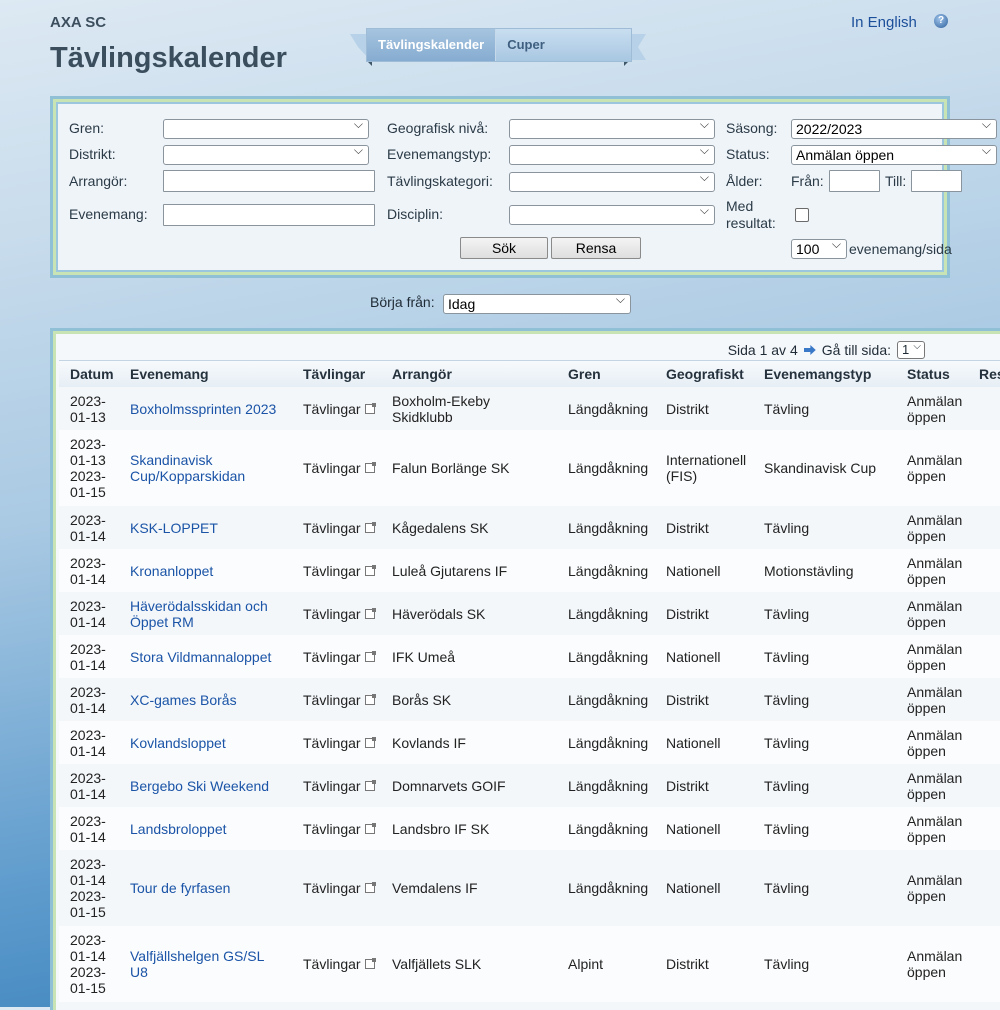 The image size is (1000, 1010). Describe the element at coordinates (197, 964) in the screenshot. I see `event-link: Valfjällshelgen GS/SL U8` at that location.